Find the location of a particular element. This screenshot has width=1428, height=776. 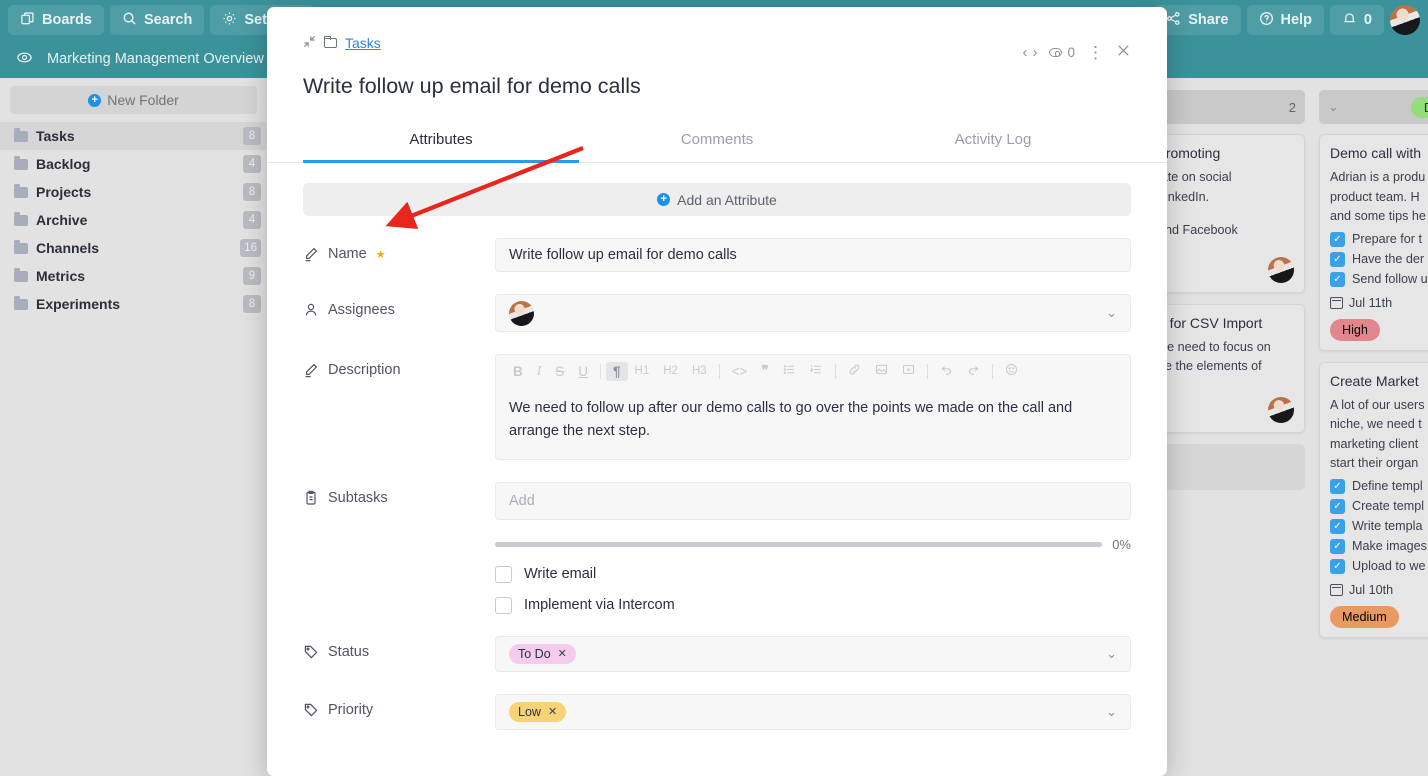

assignees-select: ⌄ is located at coordinates (813, 313).